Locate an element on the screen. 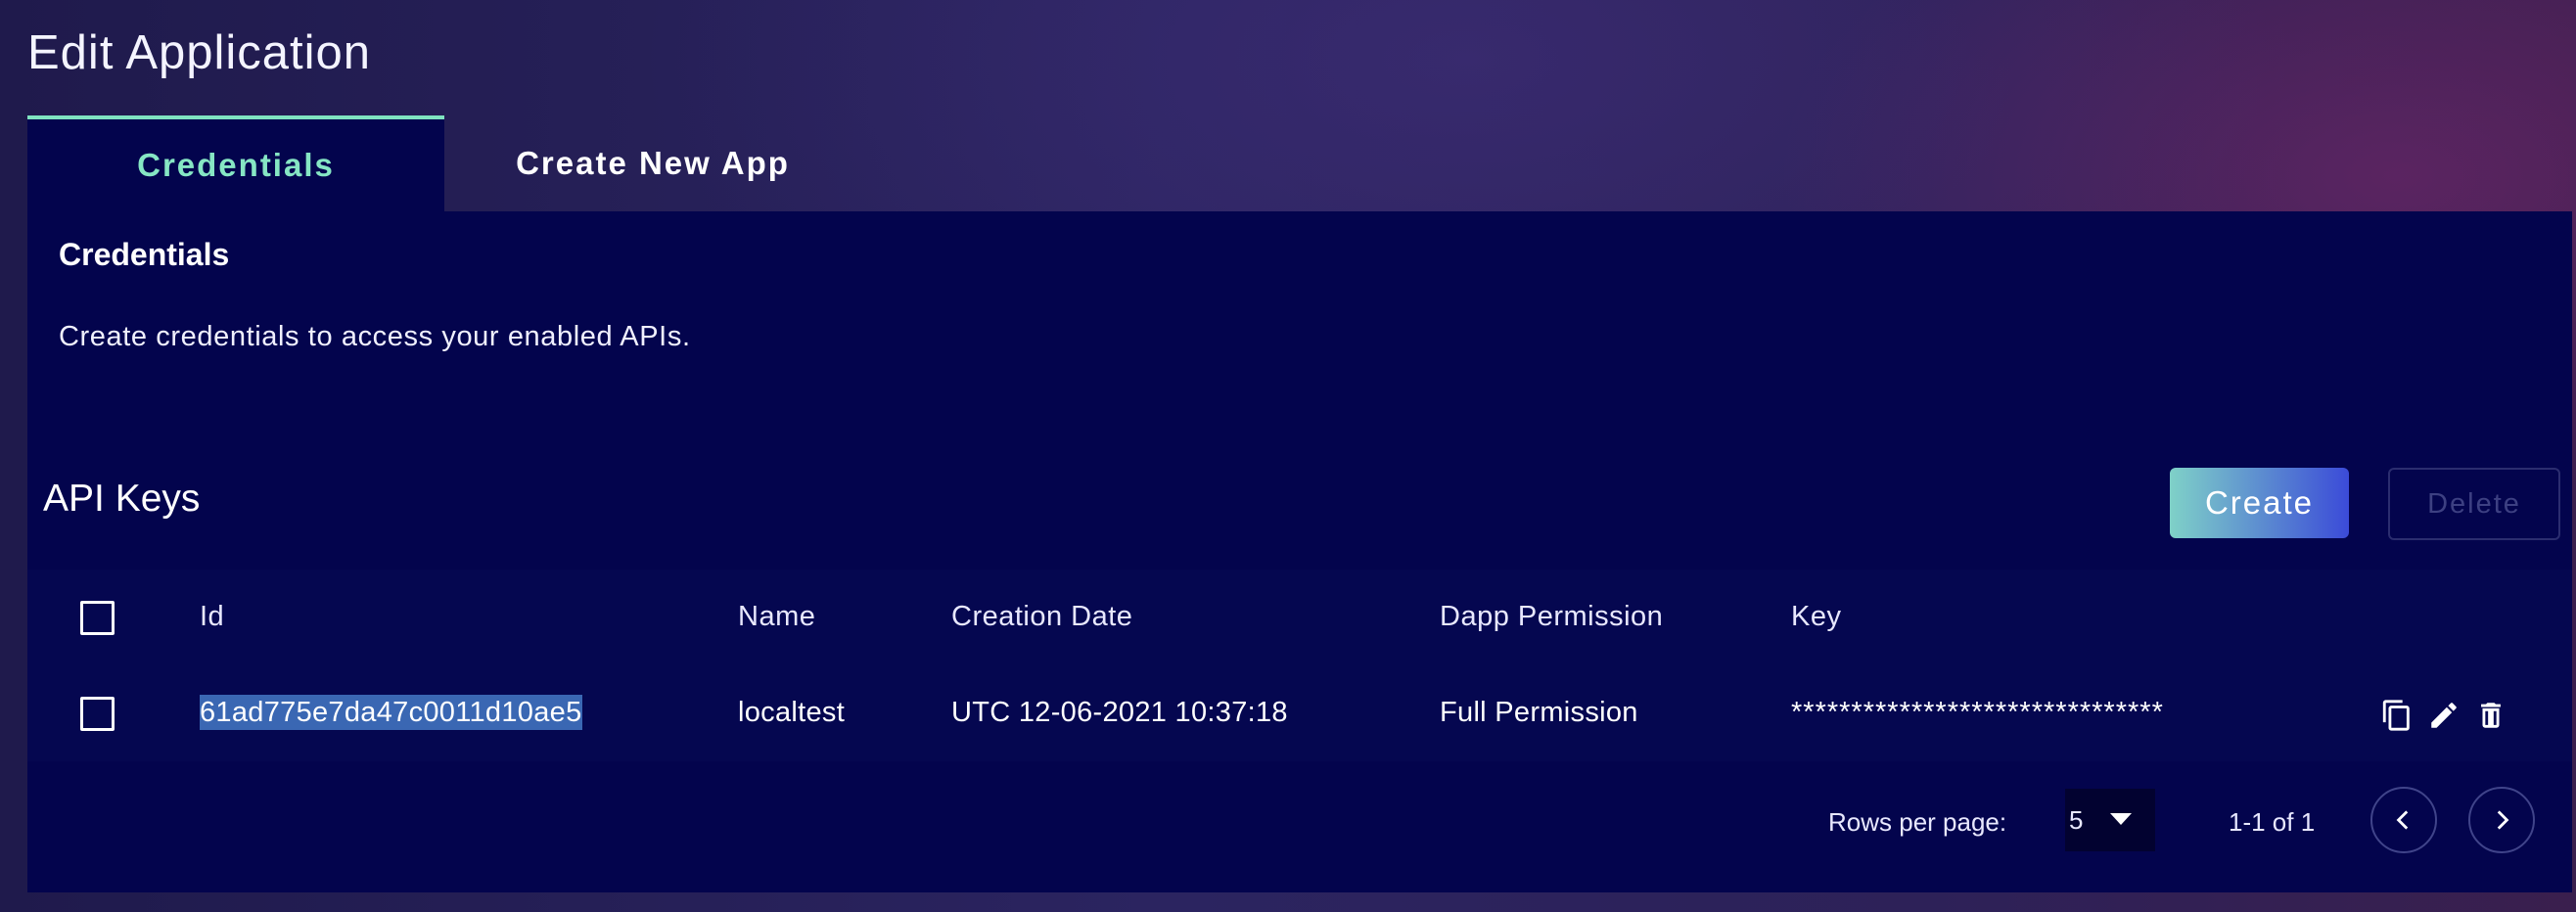 Image resolution: width=2576 pixels, height=912 pixels. chevron-right-icon is located at coordinates (2503, 820).